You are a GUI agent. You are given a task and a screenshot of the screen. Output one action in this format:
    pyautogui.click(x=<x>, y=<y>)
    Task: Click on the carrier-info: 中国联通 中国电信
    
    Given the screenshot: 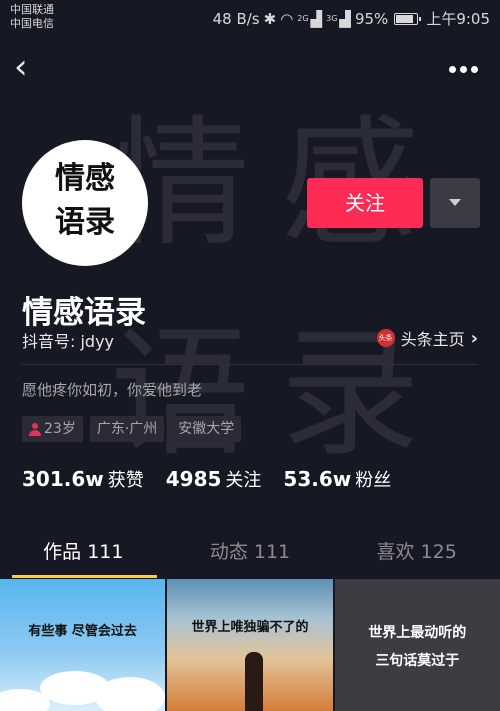 What is the action you would take?
    pyautogui.click(x=32, y=17)
    